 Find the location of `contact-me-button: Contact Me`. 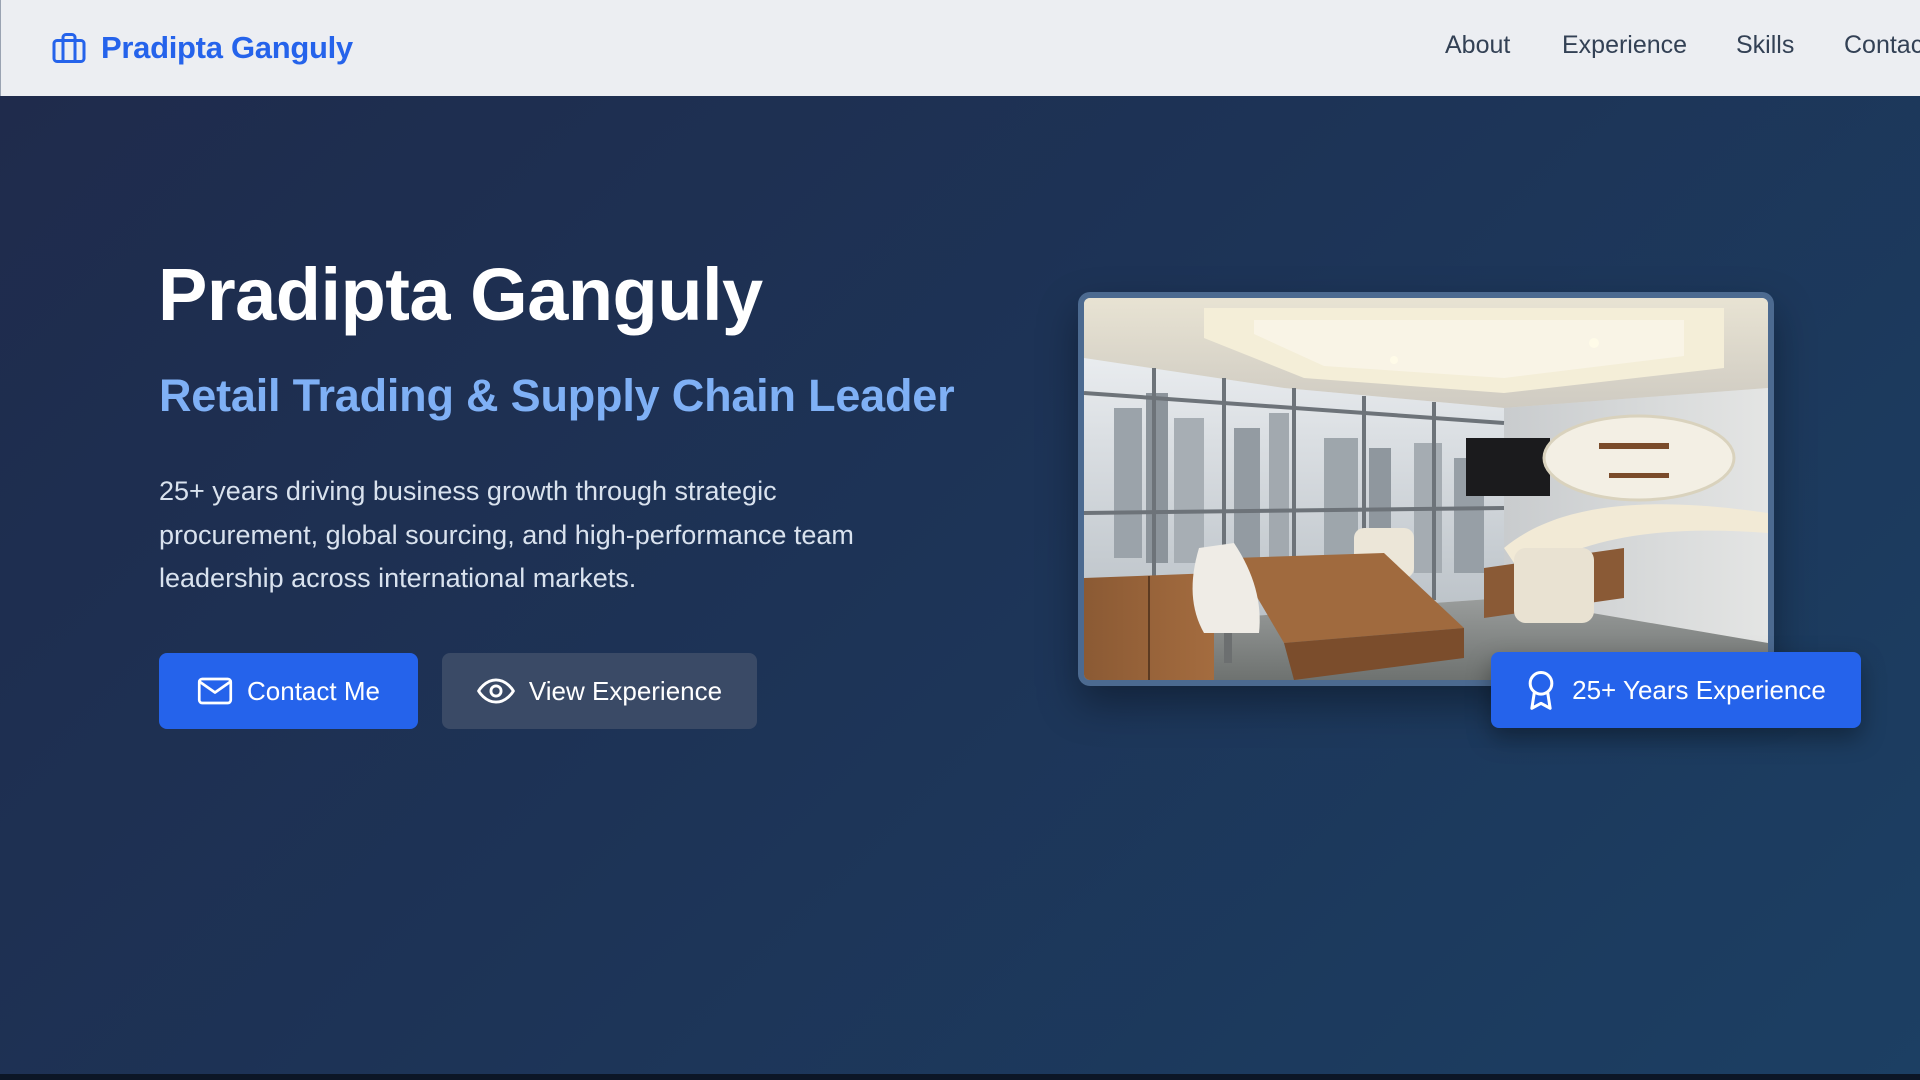

contact-me-button: Contact Me is located at coordinates (288, 691).